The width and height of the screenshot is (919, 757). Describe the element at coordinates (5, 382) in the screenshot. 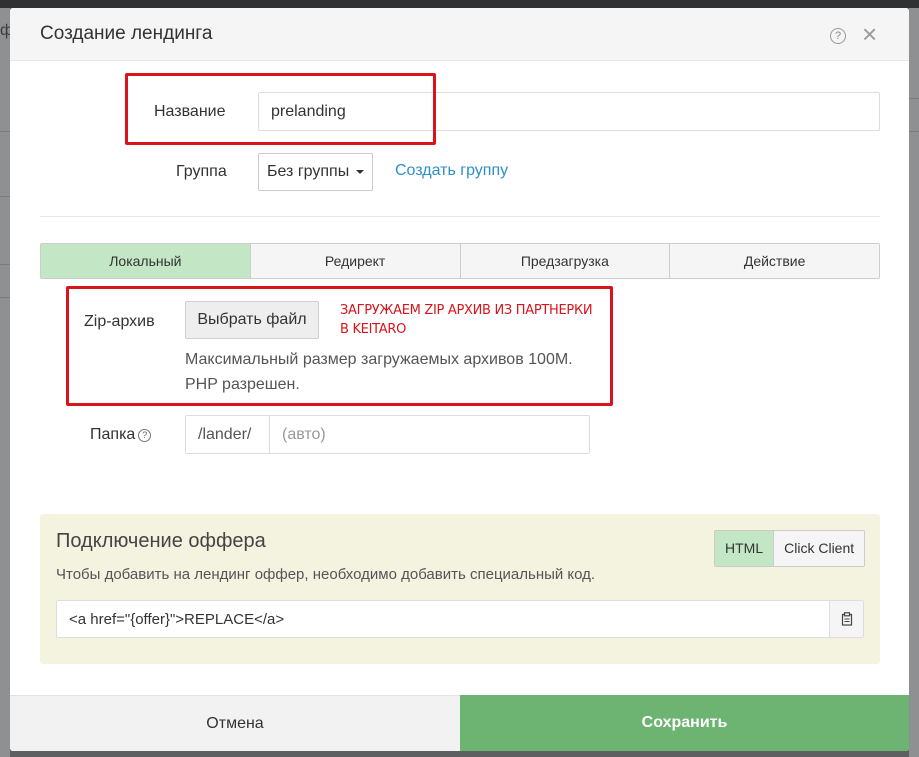

I see `background-app-left` at that location.